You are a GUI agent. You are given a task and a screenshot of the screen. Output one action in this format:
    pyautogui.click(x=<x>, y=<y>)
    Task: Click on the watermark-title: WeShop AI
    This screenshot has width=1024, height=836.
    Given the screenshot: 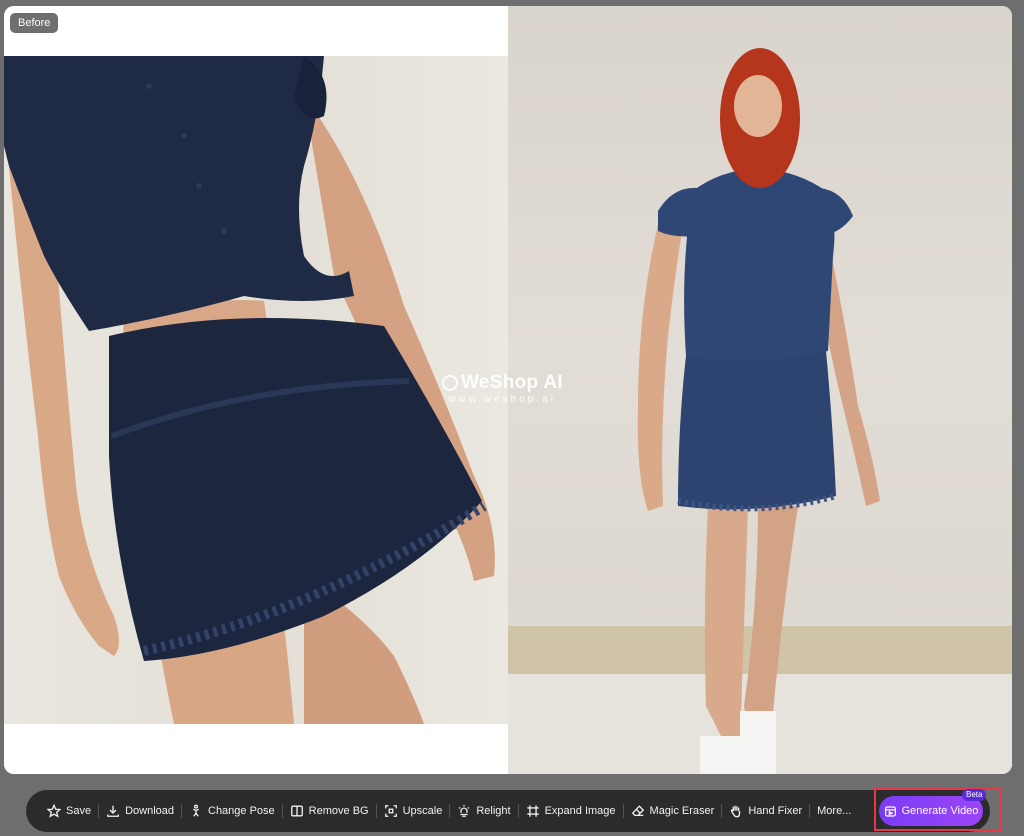 What is the action you would take?
    pyautogui.click(x=512, y=382)
    